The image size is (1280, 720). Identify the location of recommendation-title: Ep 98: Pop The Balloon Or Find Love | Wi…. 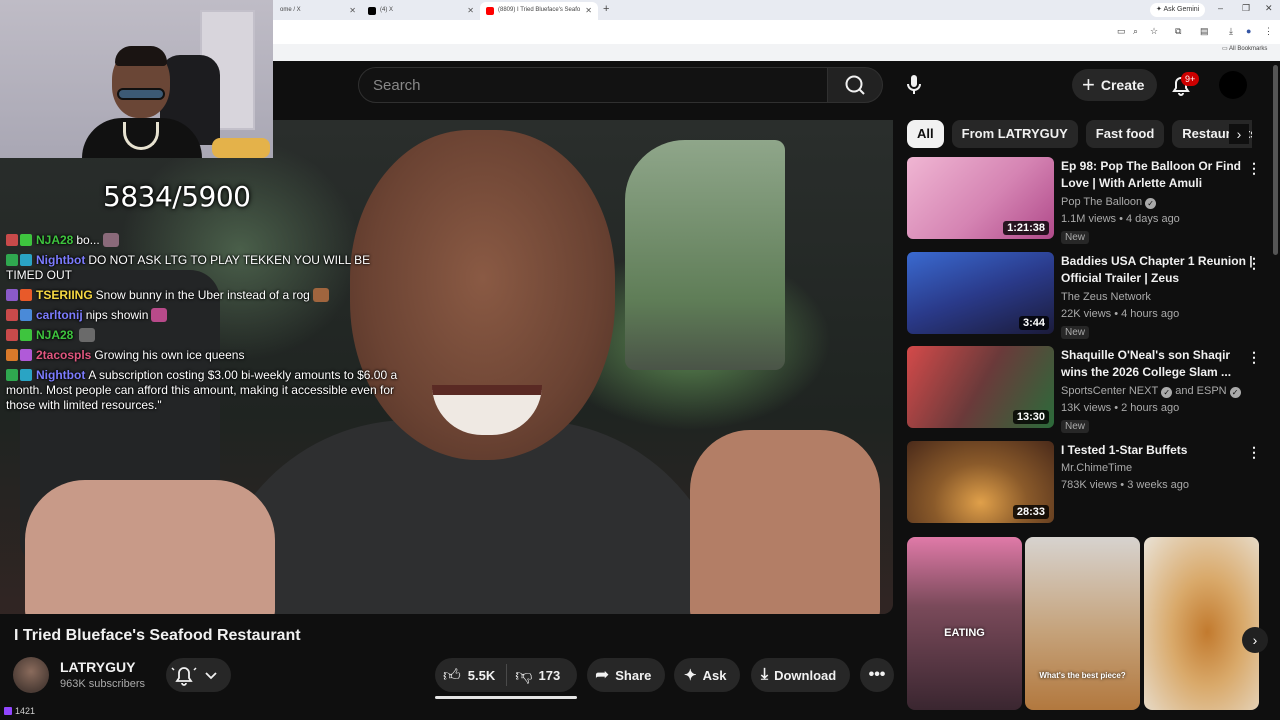
(1157, 175).